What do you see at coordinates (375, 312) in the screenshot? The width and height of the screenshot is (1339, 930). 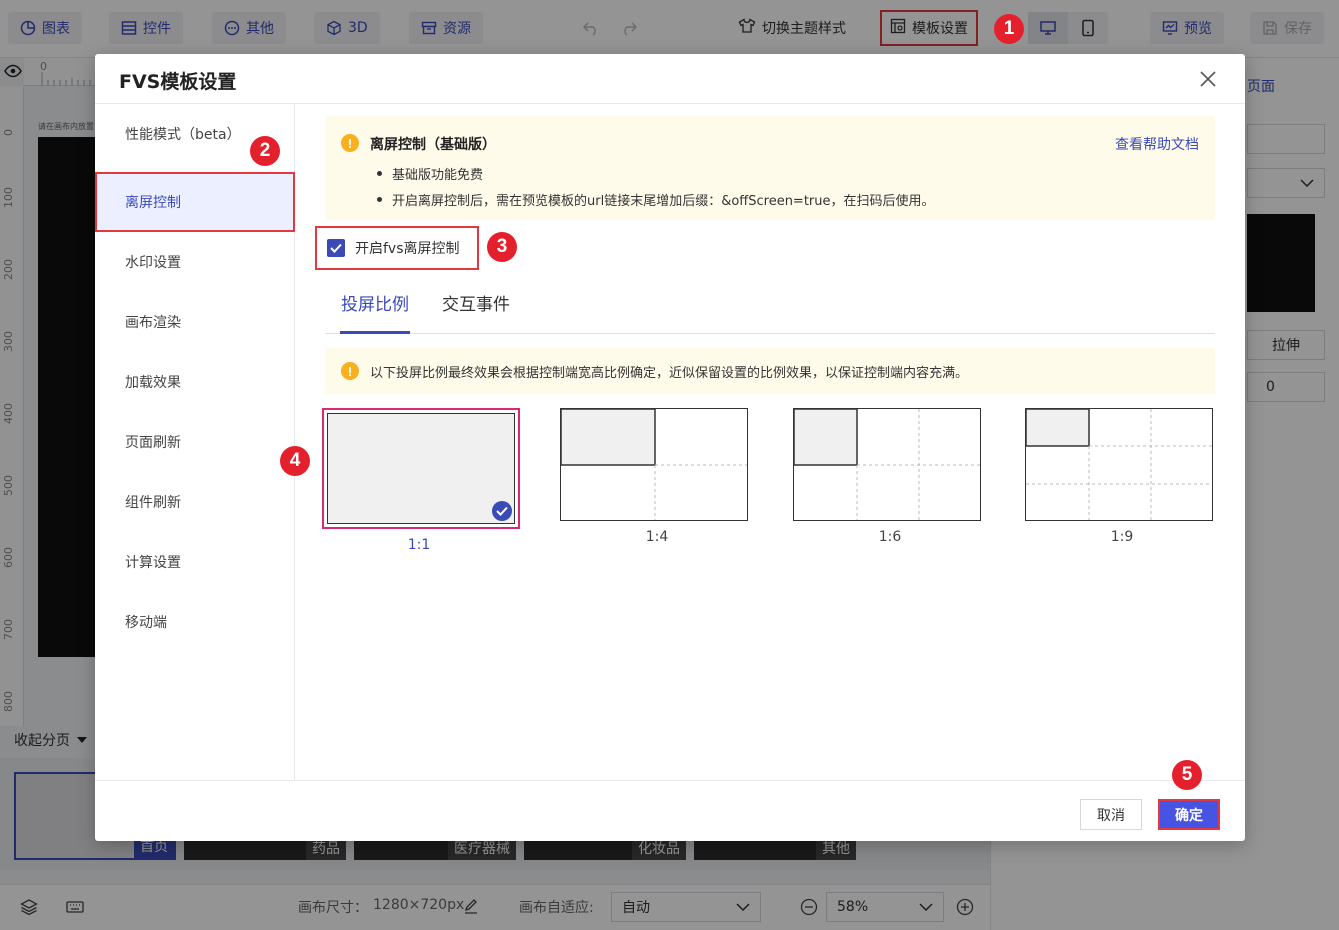 I see `tab-screen-ratio: 投屏比例` at bounding box center [375, 312].